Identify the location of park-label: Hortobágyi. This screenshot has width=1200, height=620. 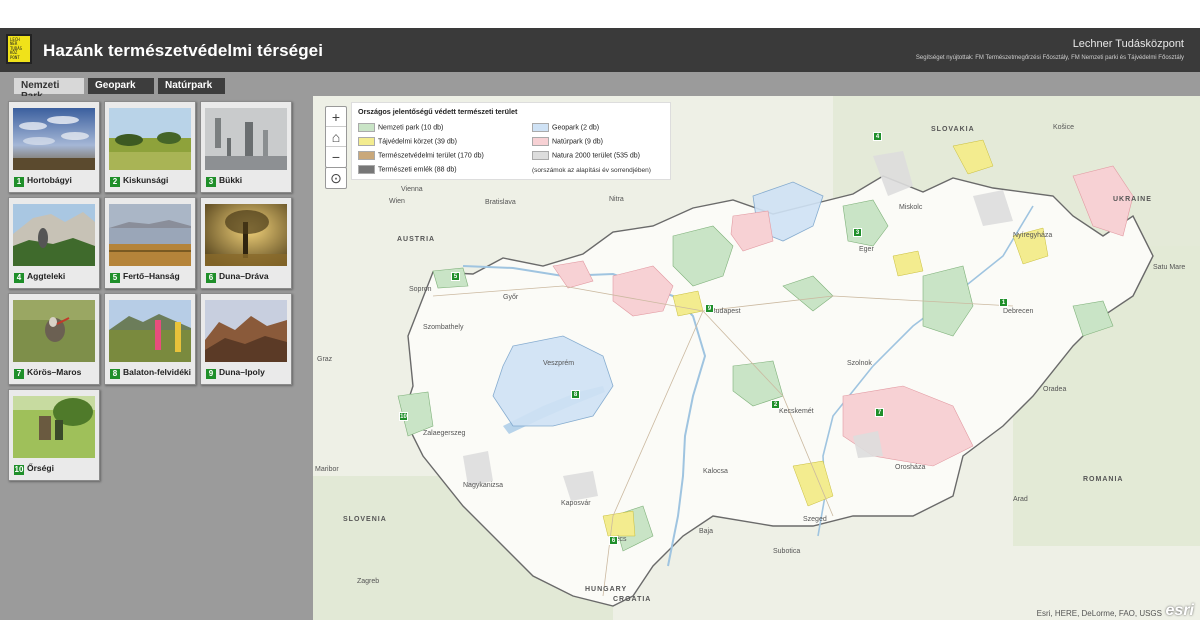
(49, 180).